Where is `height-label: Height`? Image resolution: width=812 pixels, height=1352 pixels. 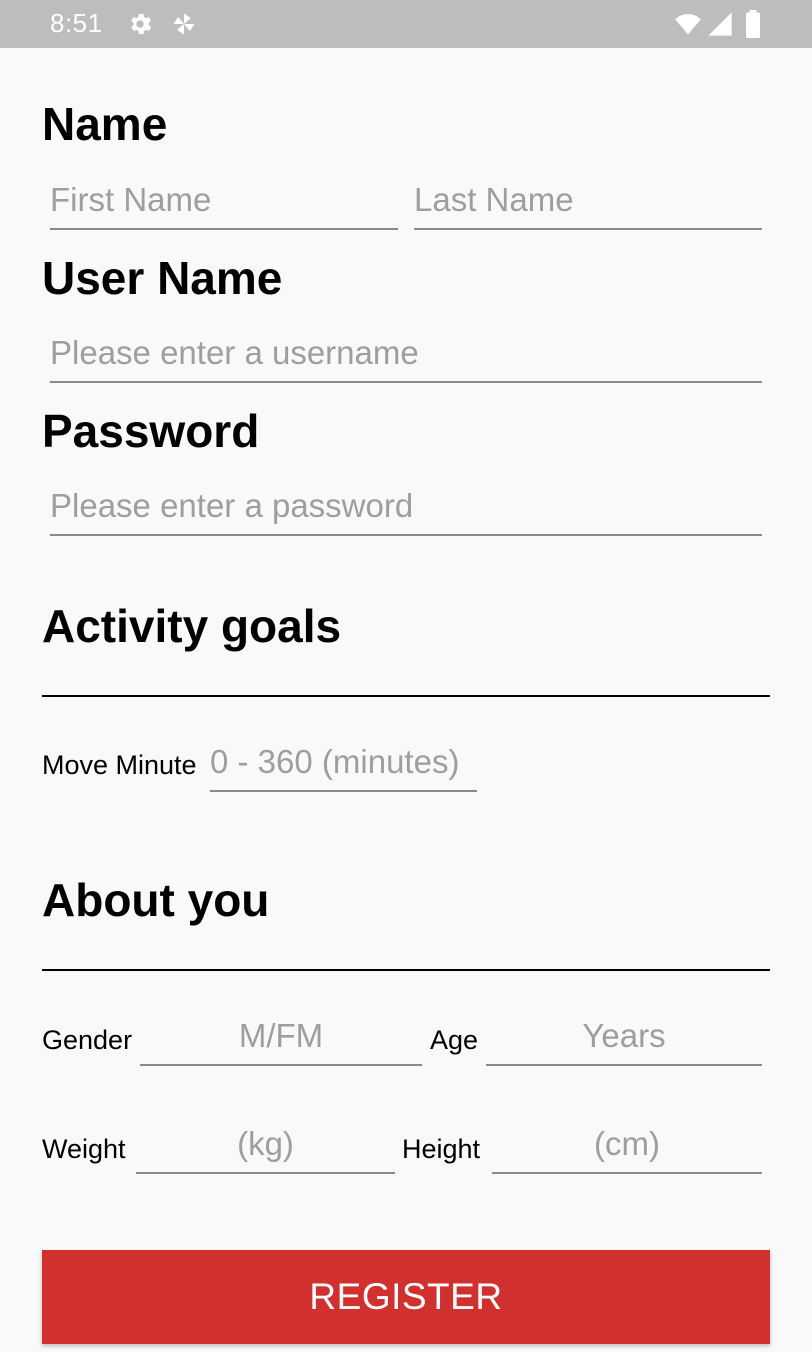 height-label: Height is located at coordinates (441, 1149).